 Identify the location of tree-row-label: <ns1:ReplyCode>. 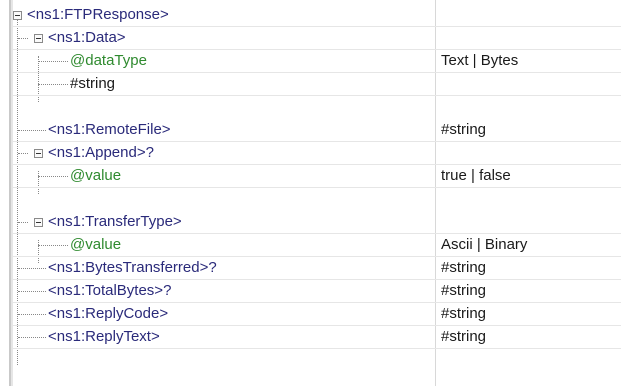
(108, 313).